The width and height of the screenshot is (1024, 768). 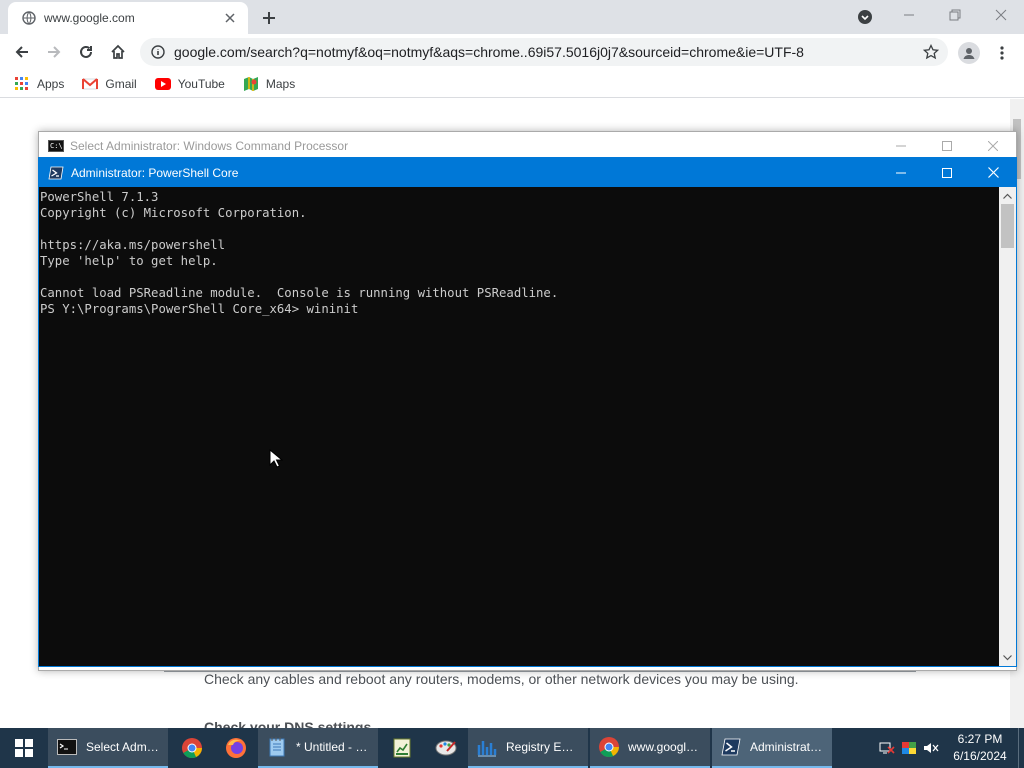 What do you see at coordinates (121, 83) in the screenshot?
I see `bookmark-label: Gmail` at bounding box center [121, 83].